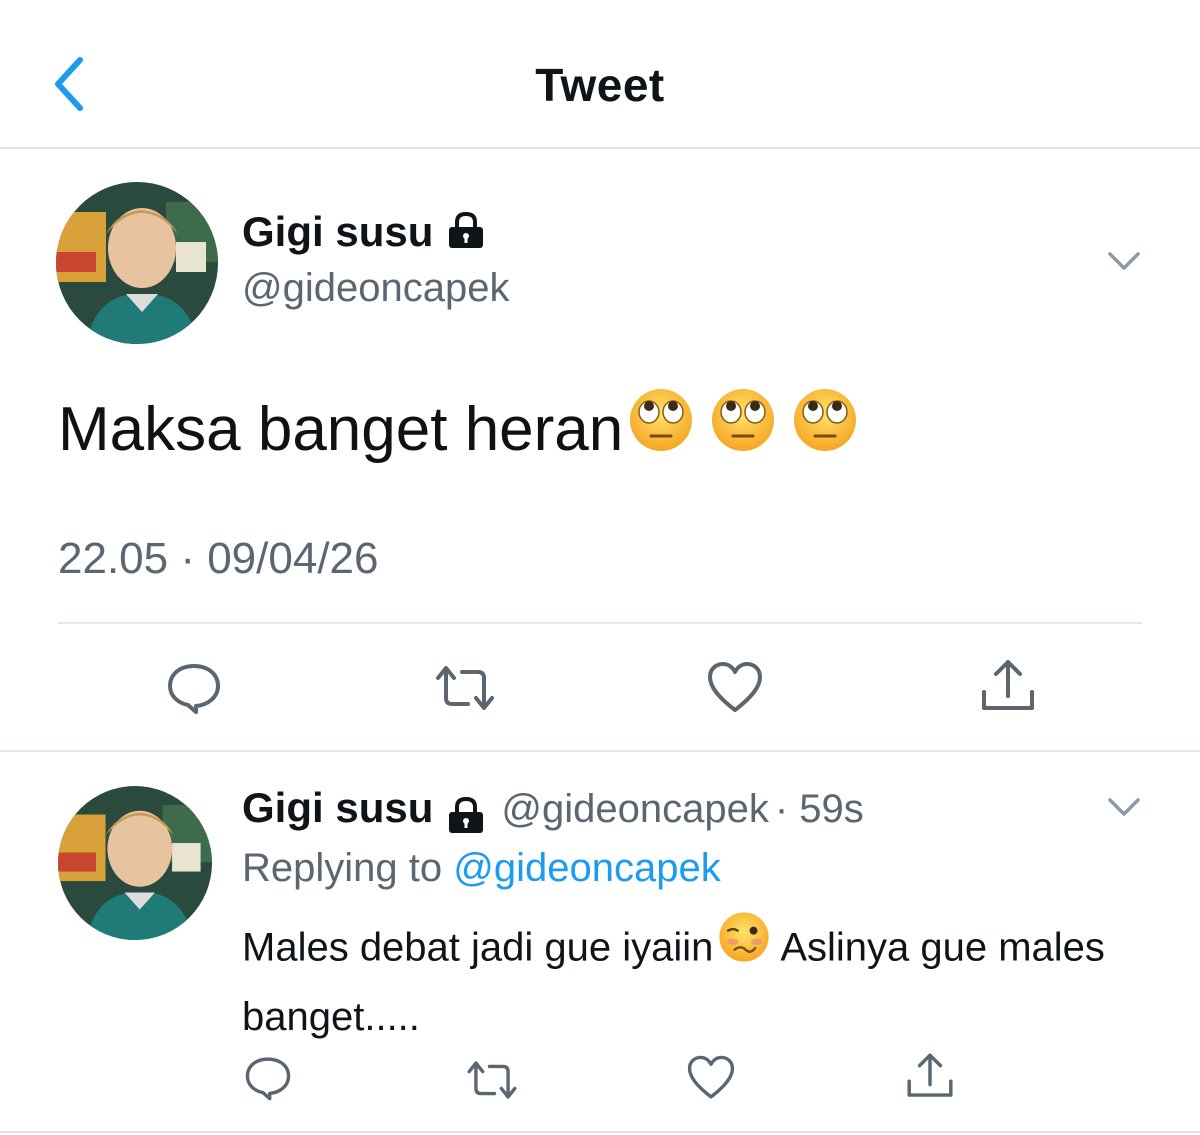 The image size is (1200, 1135). I want to click on replying-to-label: Replying to, so click(348, 868).